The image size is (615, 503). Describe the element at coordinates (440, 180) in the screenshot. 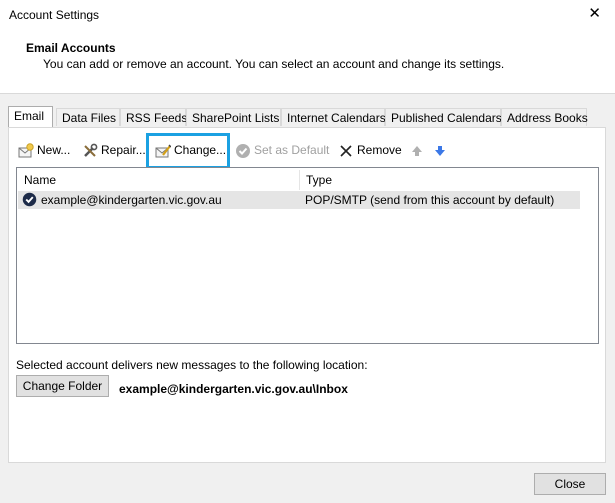

I see `column-header-type: Type` at that location.